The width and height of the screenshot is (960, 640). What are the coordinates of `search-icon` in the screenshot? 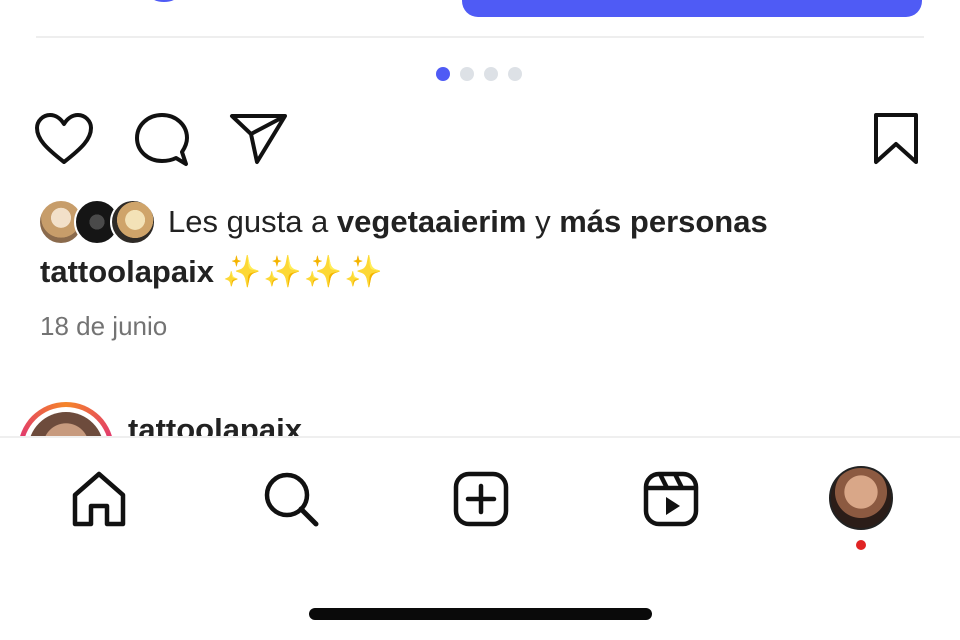 It's located at (291, 499).